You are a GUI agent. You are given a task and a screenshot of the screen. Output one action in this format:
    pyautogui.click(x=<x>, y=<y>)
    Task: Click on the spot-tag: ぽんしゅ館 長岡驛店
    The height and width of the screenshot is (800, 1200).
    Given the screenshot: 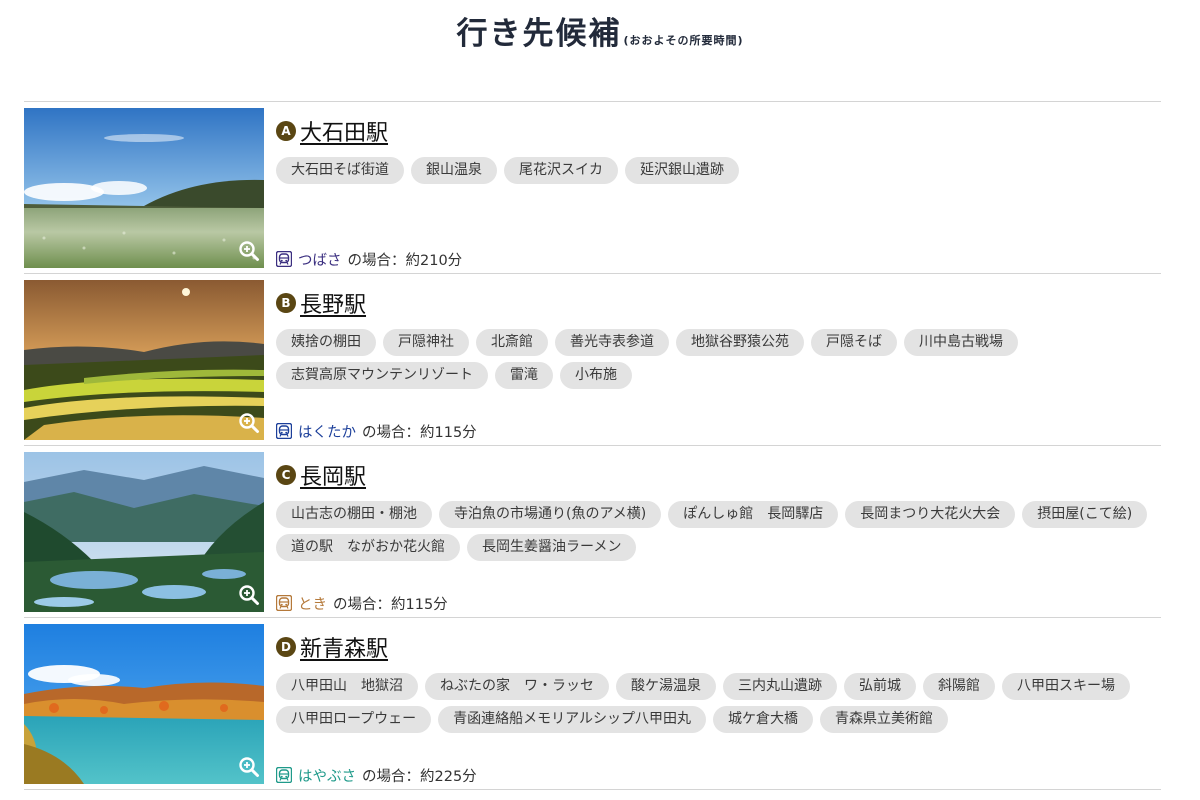 What is the action you would take?
    pyautogui.click(x=753, y=514)
    